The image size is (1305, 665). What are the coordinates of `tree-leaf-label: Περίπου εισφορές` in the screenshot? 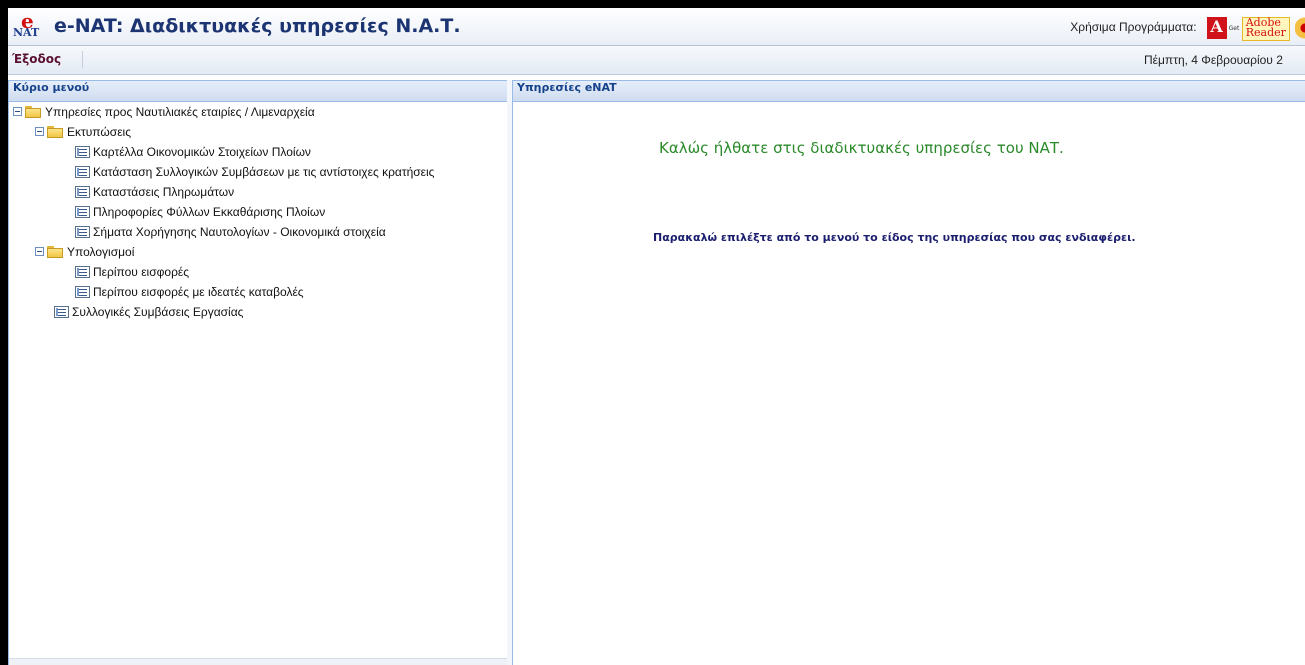 It's located at (141, 272).